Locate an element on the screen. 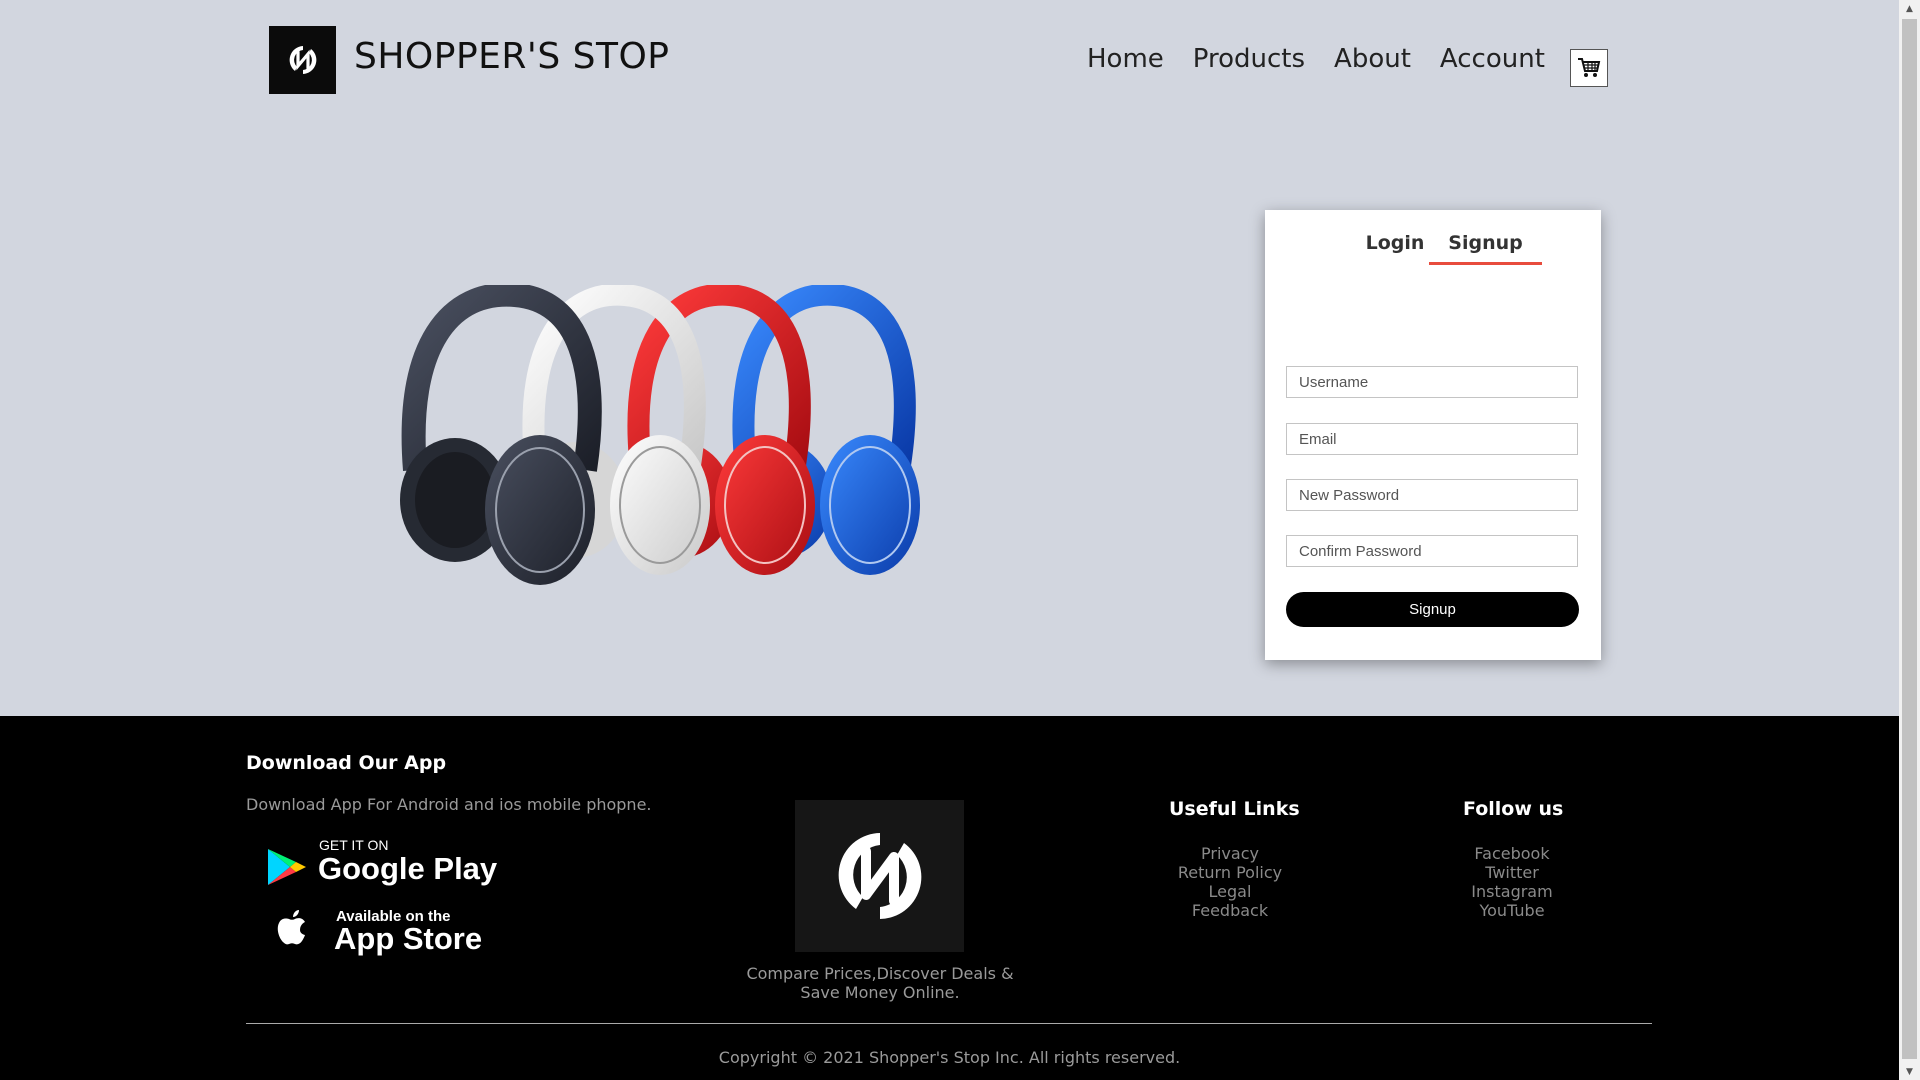 The height and width of the screenshot is (1080, 1920). feedback-link: Feedback is located at coordinates (1230, 910).